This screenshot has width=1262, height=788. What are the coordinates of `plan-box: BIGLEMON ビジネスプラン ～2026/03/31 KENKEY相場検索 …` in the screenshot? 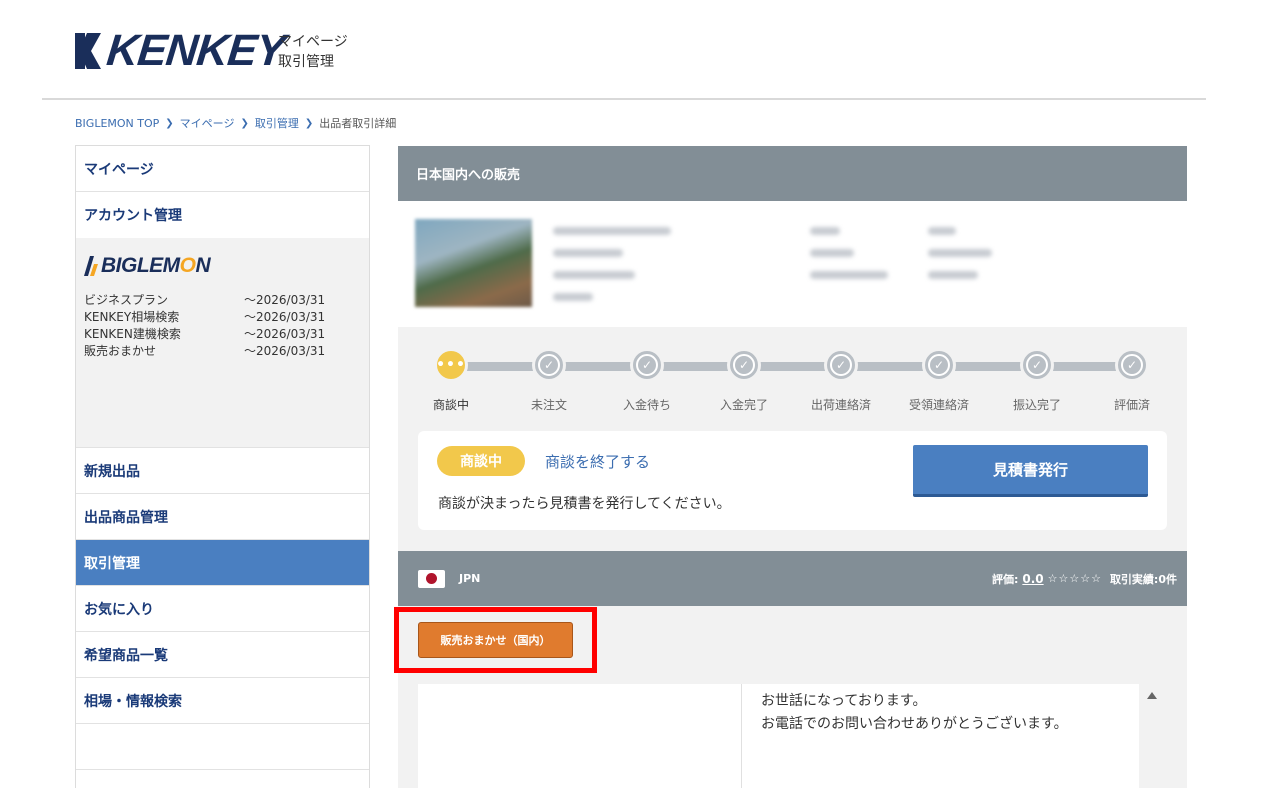 It's located at (222, 343).